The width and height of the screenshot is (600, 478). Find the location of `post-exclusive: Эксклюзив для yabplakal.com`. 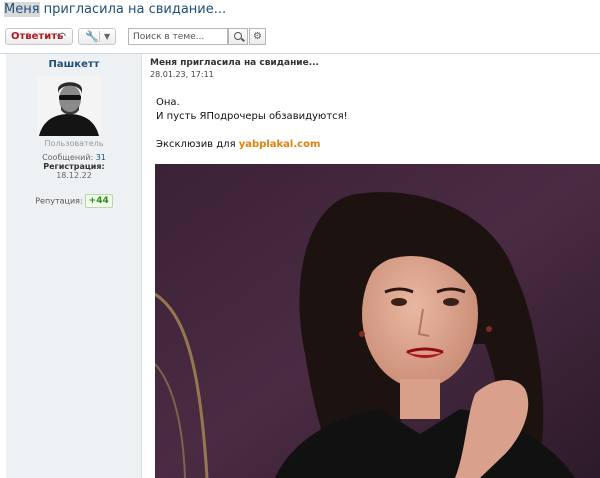

post-exclusive: Эксклюзив для yabplakal.com is located at coordinates (252, 145).